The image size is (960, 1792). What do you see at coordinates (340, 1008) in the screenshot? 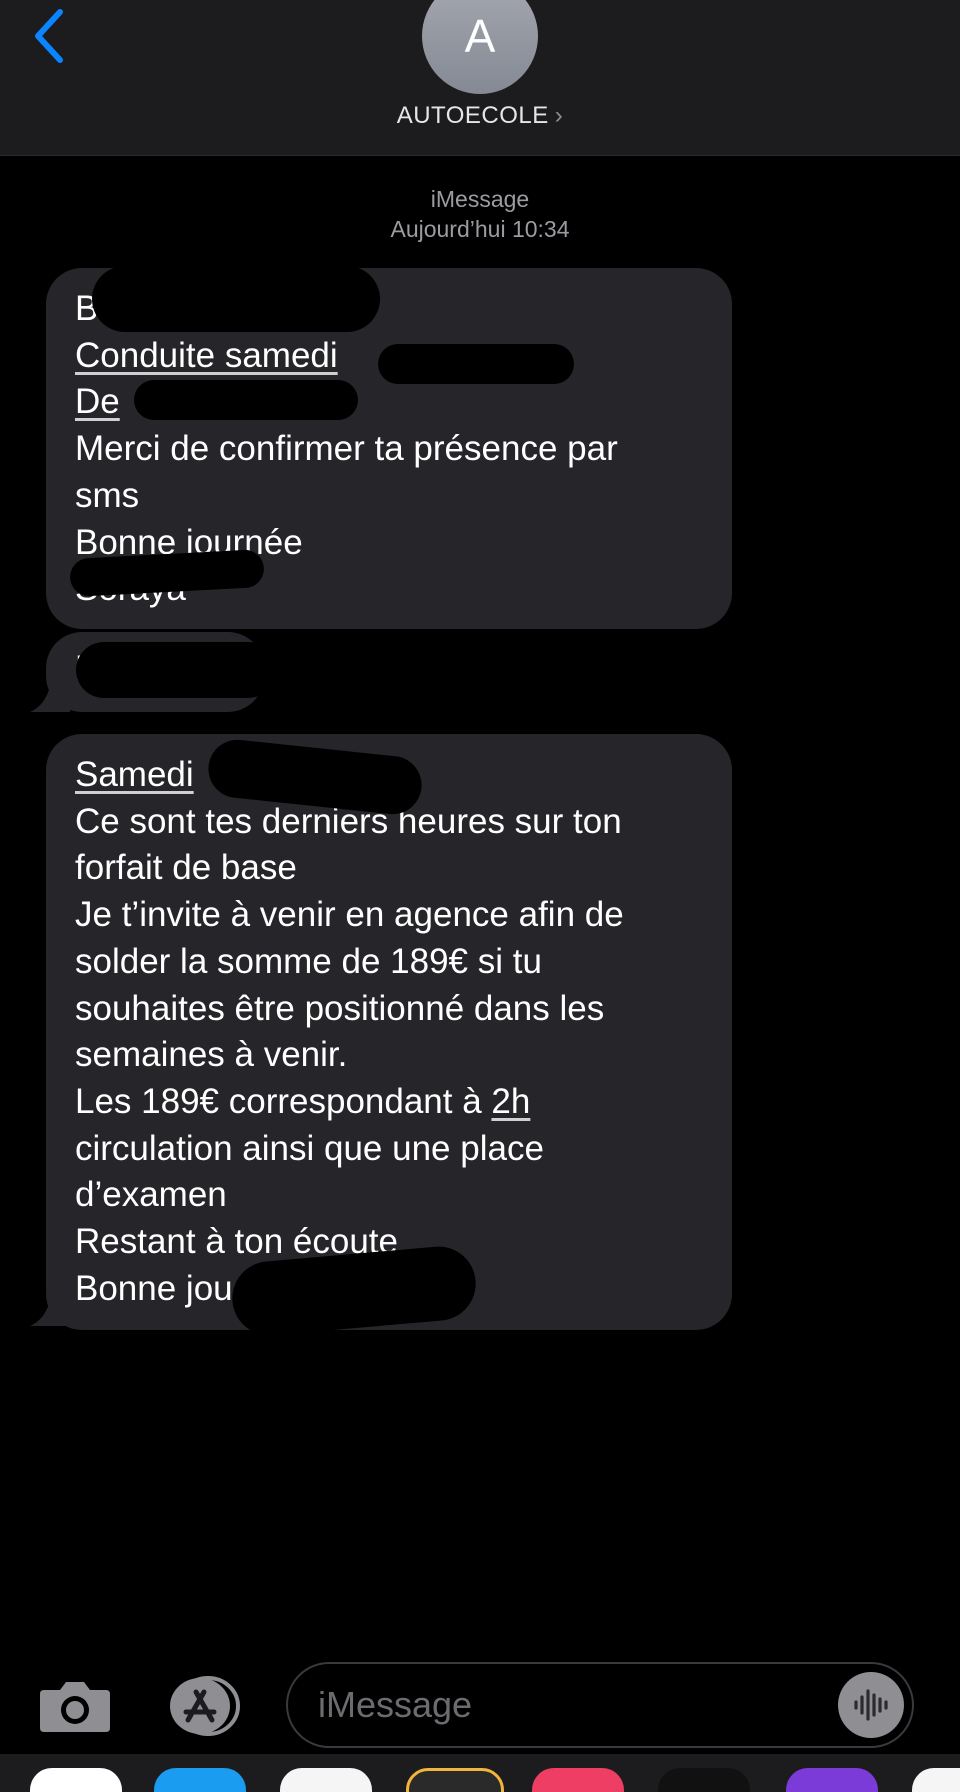
I see `message-line: souhaites être positionné dans les` at bounding box center [340, 1008].